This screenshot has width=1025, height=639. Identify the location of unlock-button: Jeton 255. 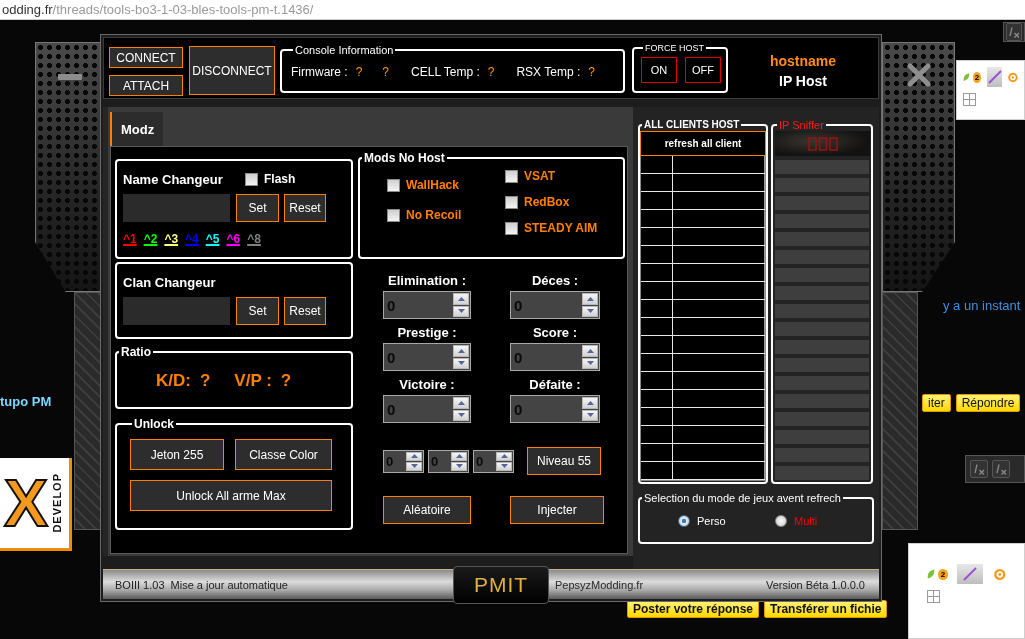
(177, 454).